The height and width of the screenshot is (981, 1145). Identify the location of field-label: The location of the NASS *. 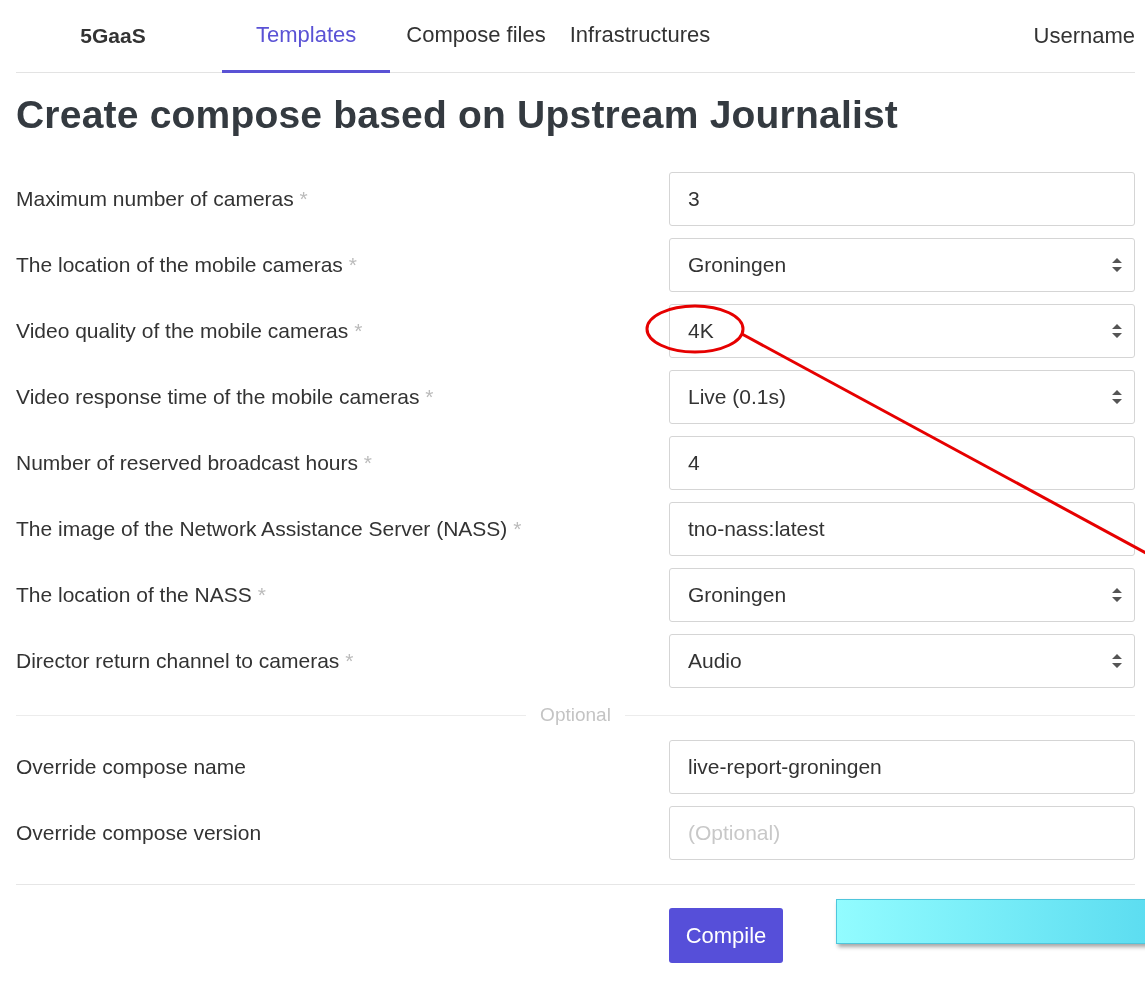
(141, 595).